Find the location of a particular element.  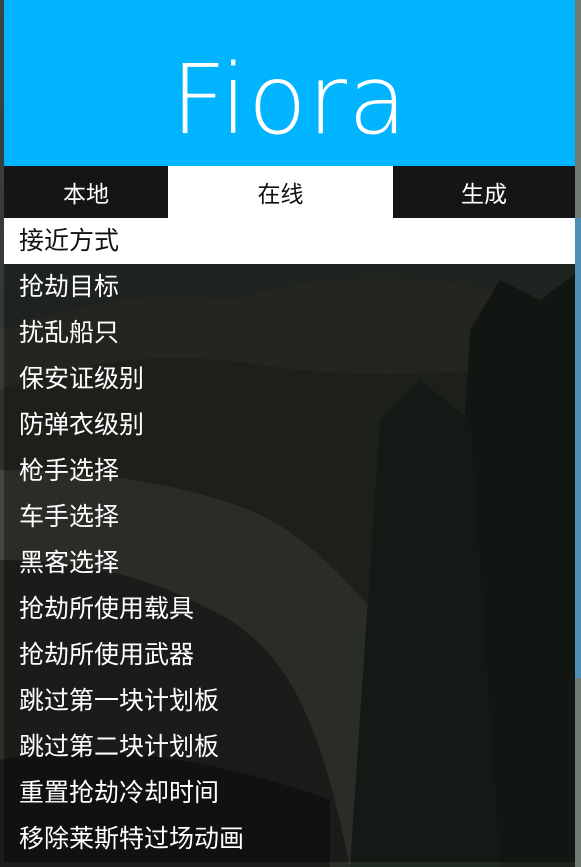

menu-item-hacker: 黑客选择 is located at coordinates (289, 563).